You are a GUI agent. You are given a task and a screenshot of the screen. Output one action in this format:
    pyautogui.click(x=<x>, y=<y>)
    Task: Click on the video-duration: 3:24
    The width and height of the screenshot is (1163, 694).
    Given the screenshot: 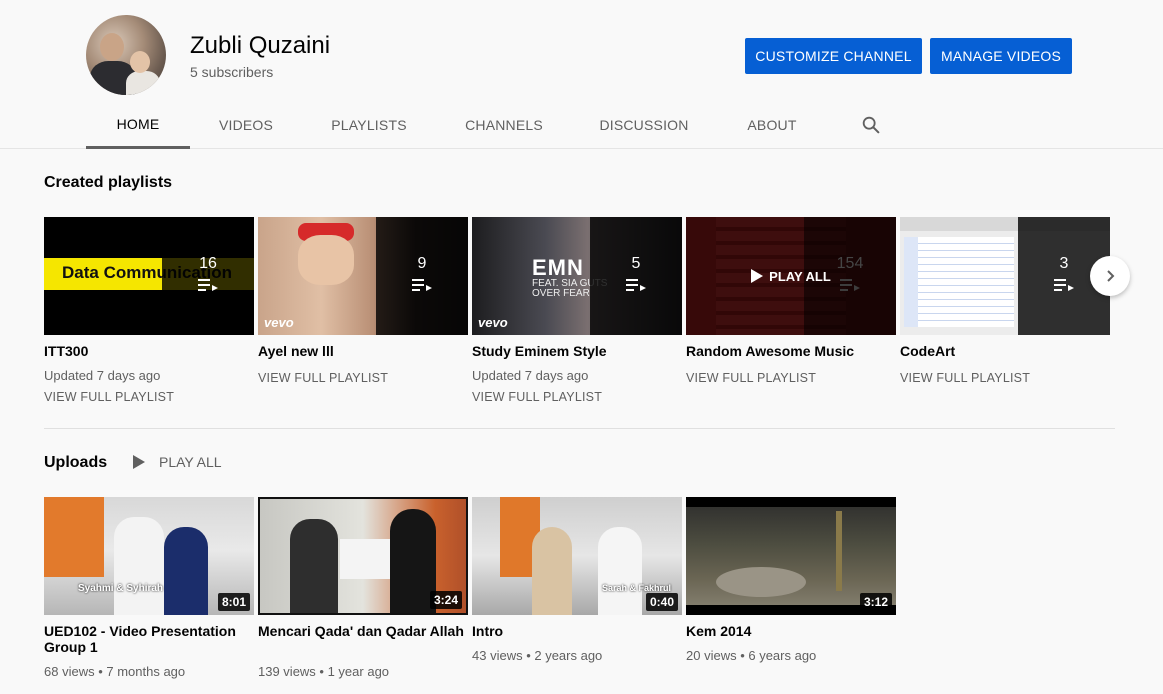 What is the action you would take?
    pyautogui.click(x=445, y=600)
    